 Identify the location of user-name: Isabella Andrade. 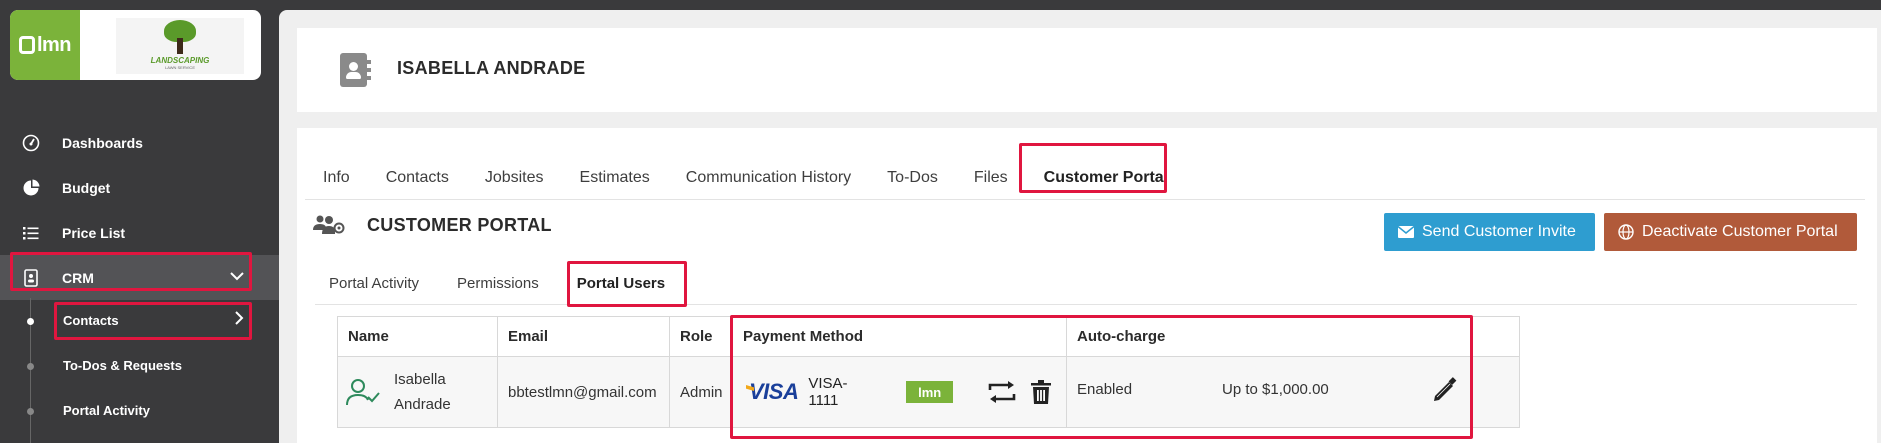
(422, 392).